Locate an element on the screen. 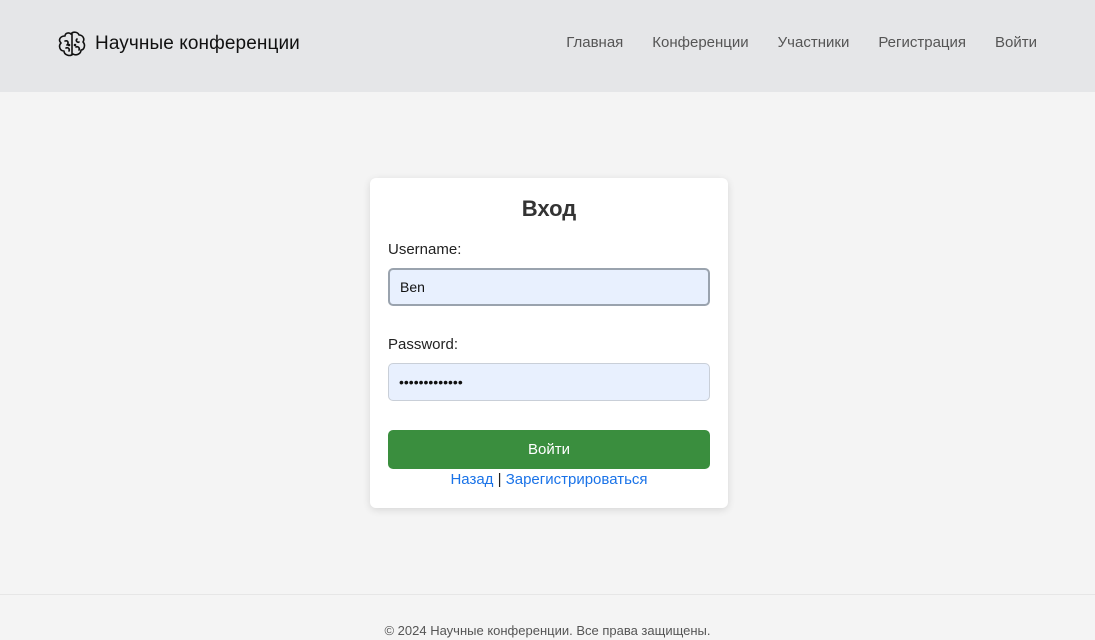  nav-home: Главная is located at coordinates (594, 42).